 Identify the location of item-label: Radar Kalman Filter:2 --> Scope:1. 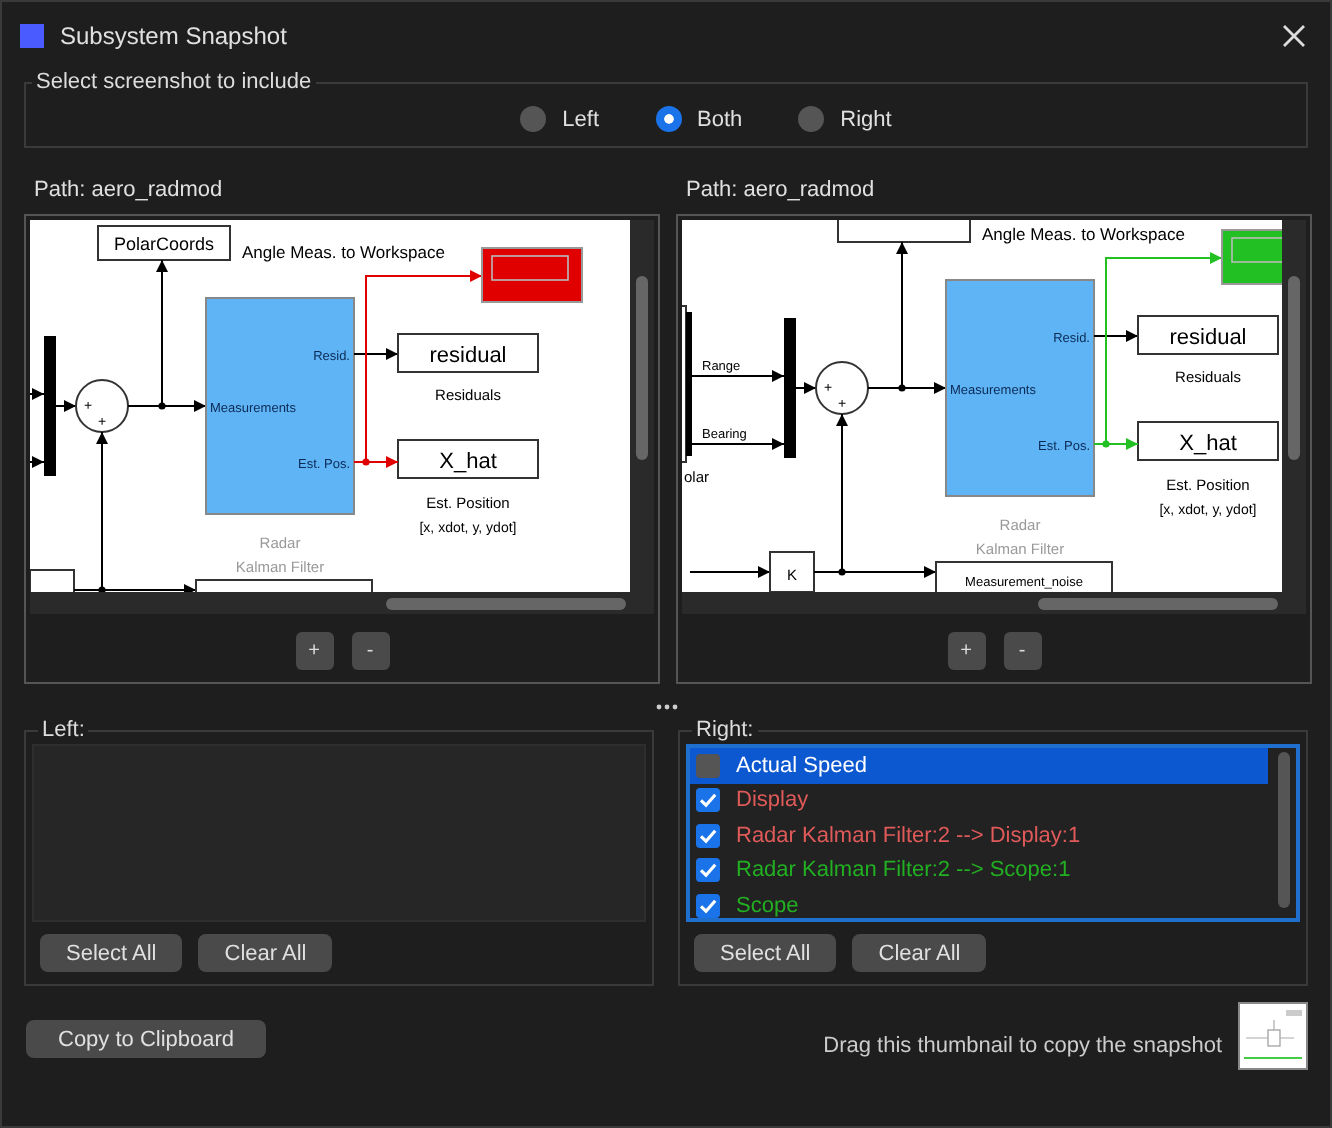
(903, 870).